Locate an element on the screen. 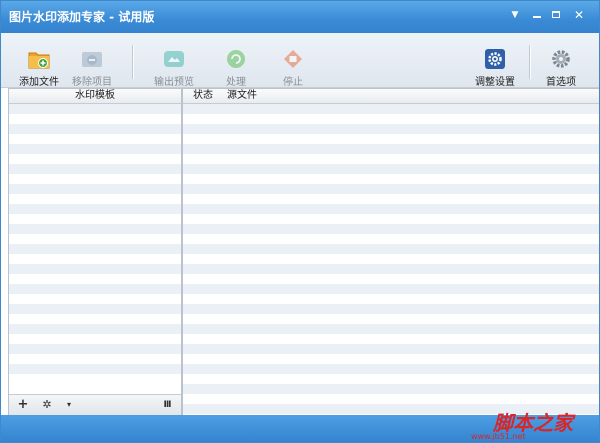 Image resolution: width=600 pixels, height=443 pixels. folder-add-icon is located at coordinates (39, 60).